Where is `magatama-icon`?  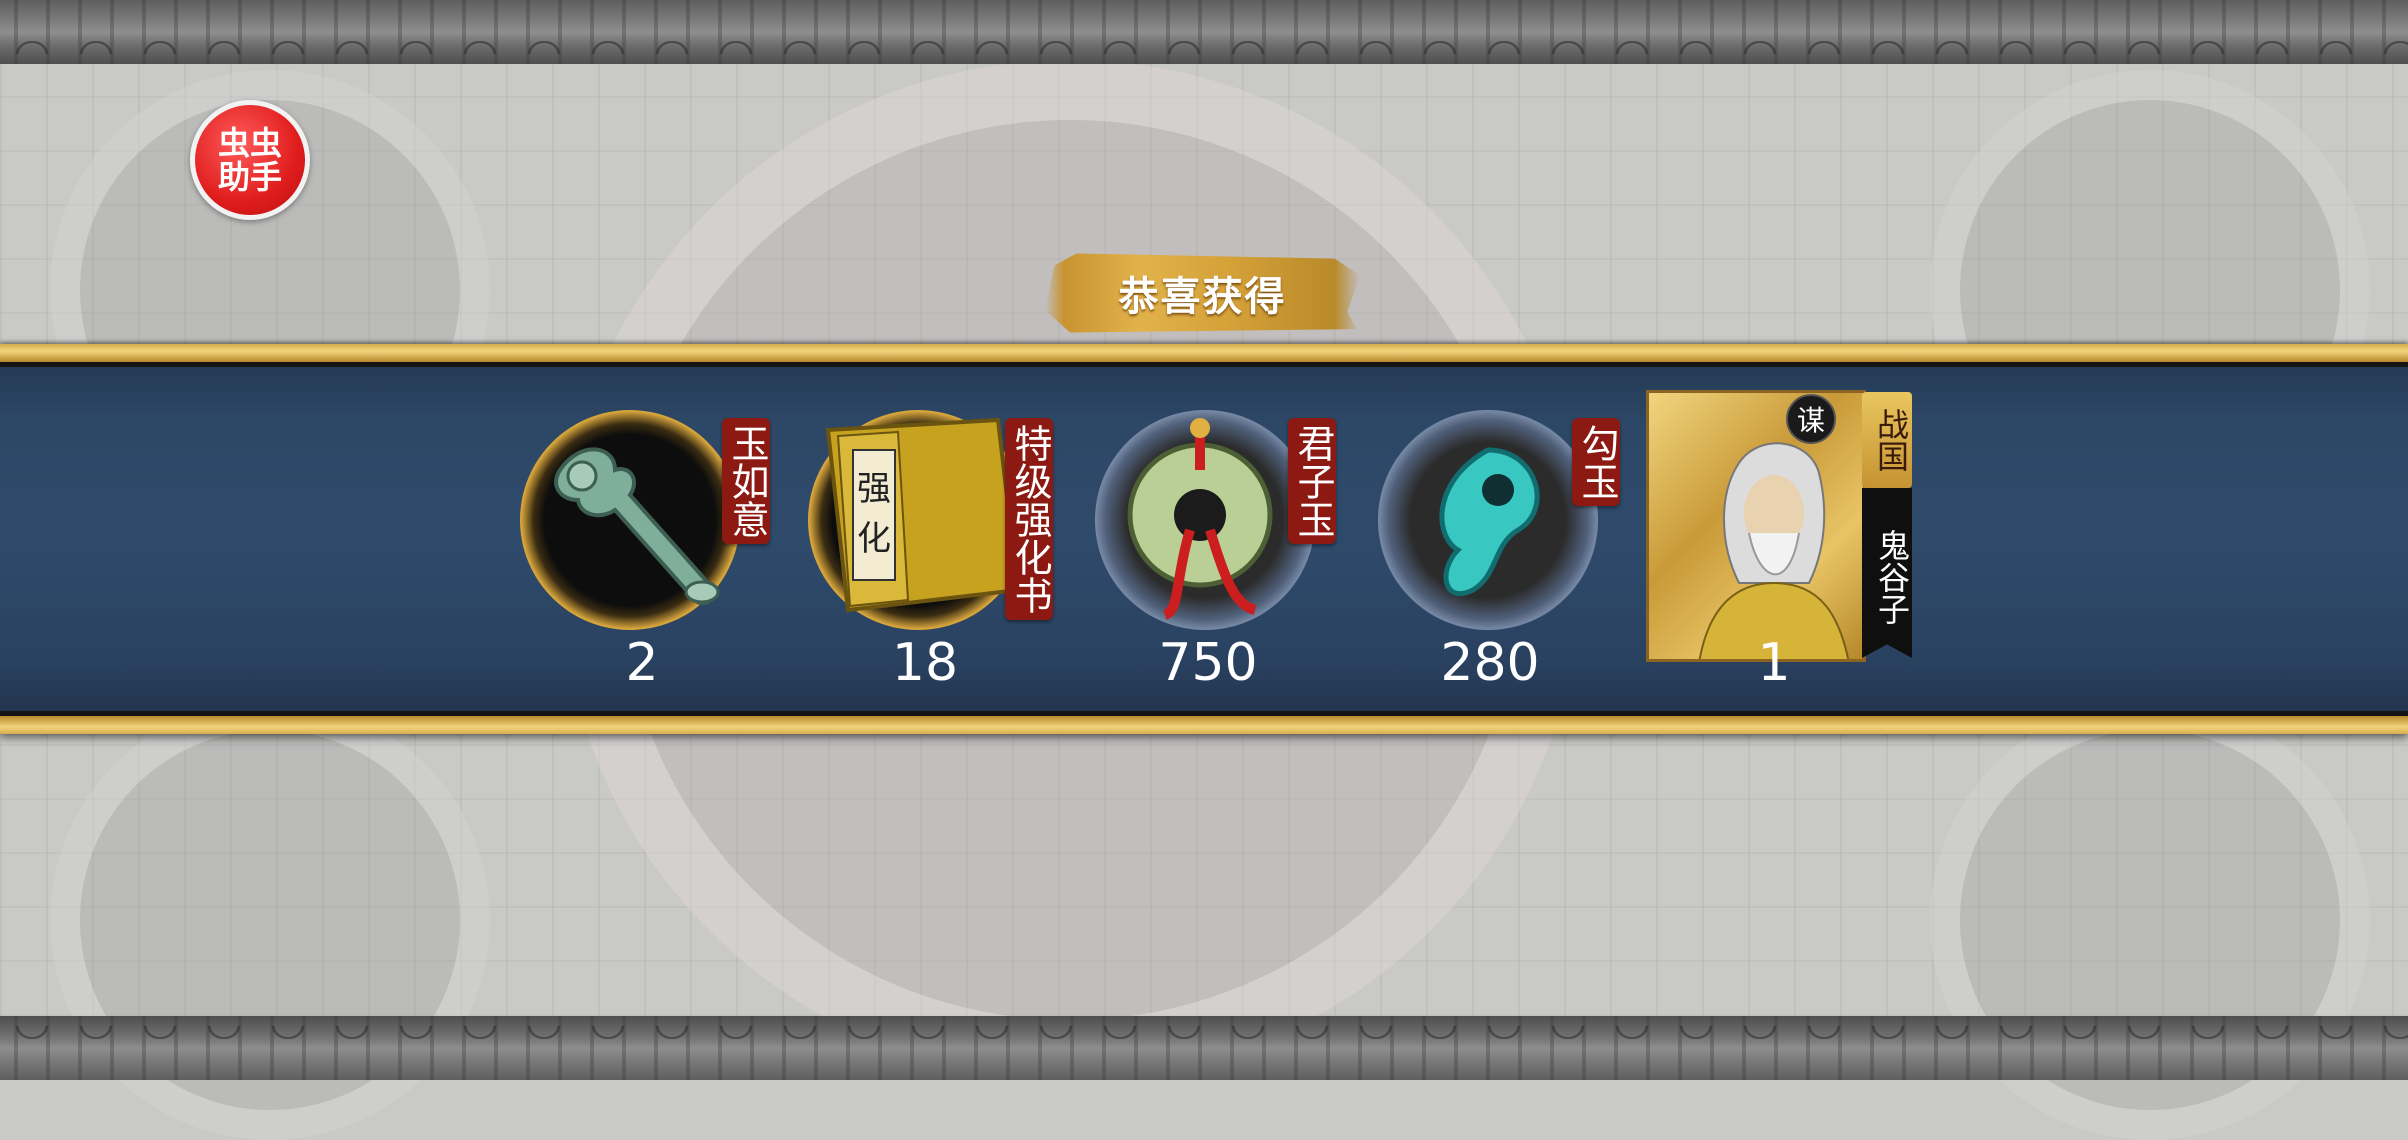 magatama-icon is located at coordinates (1488, 520).